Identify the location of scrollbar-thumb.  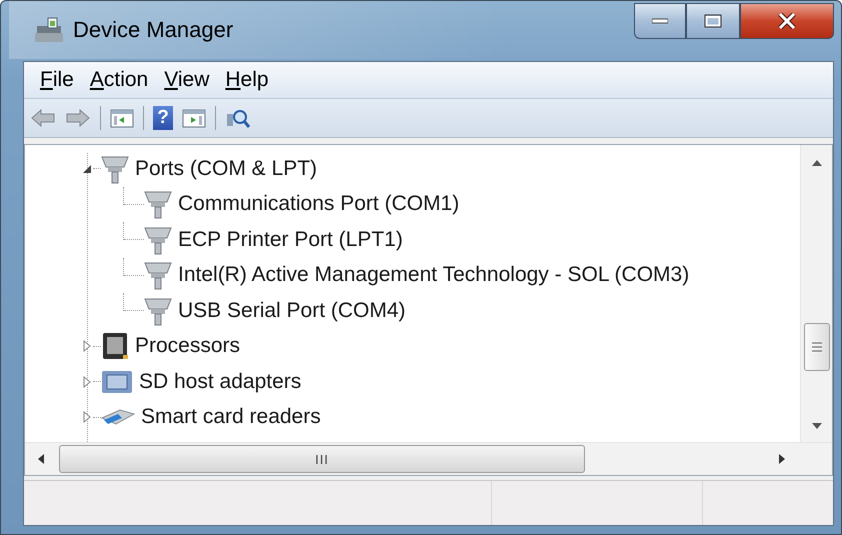
(817, 347).